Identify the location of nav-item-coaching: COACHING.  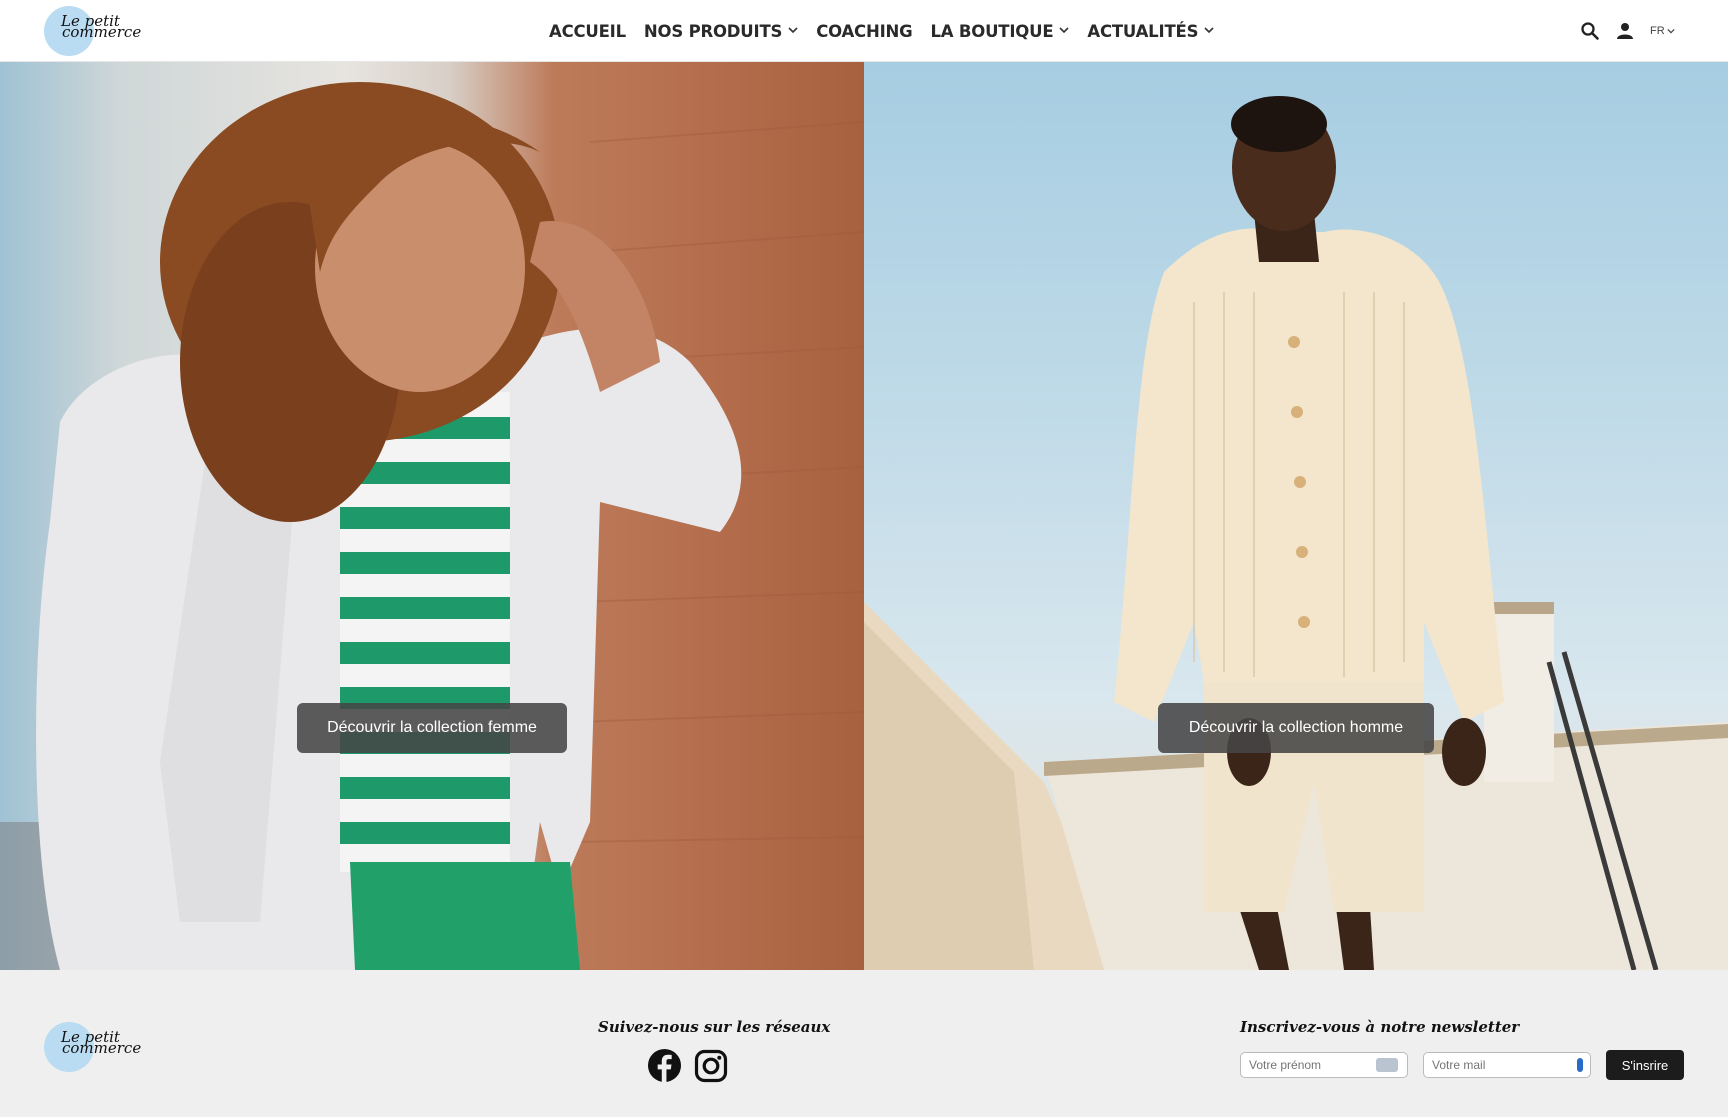
(864, 31).